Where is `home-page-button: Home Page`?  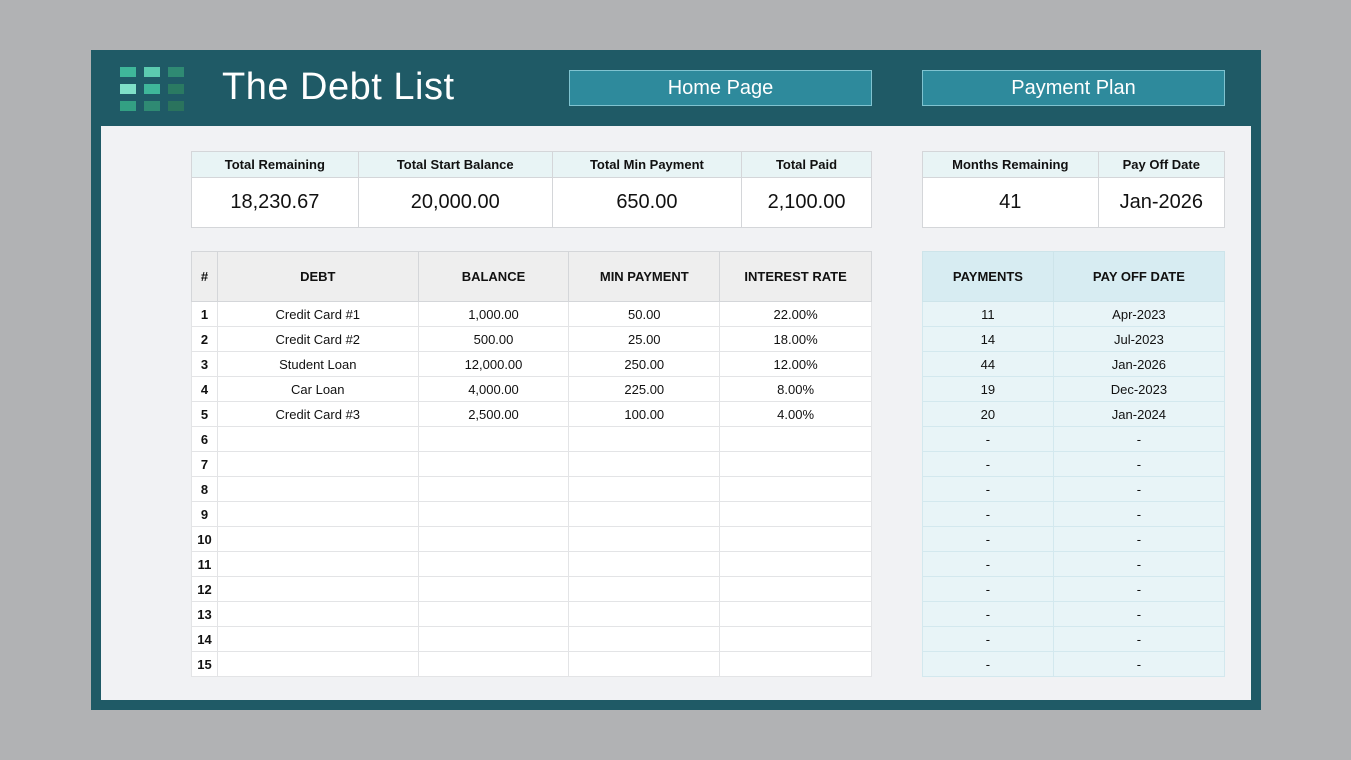
home-page-button: Home Page is located at coordinates (720, 88).